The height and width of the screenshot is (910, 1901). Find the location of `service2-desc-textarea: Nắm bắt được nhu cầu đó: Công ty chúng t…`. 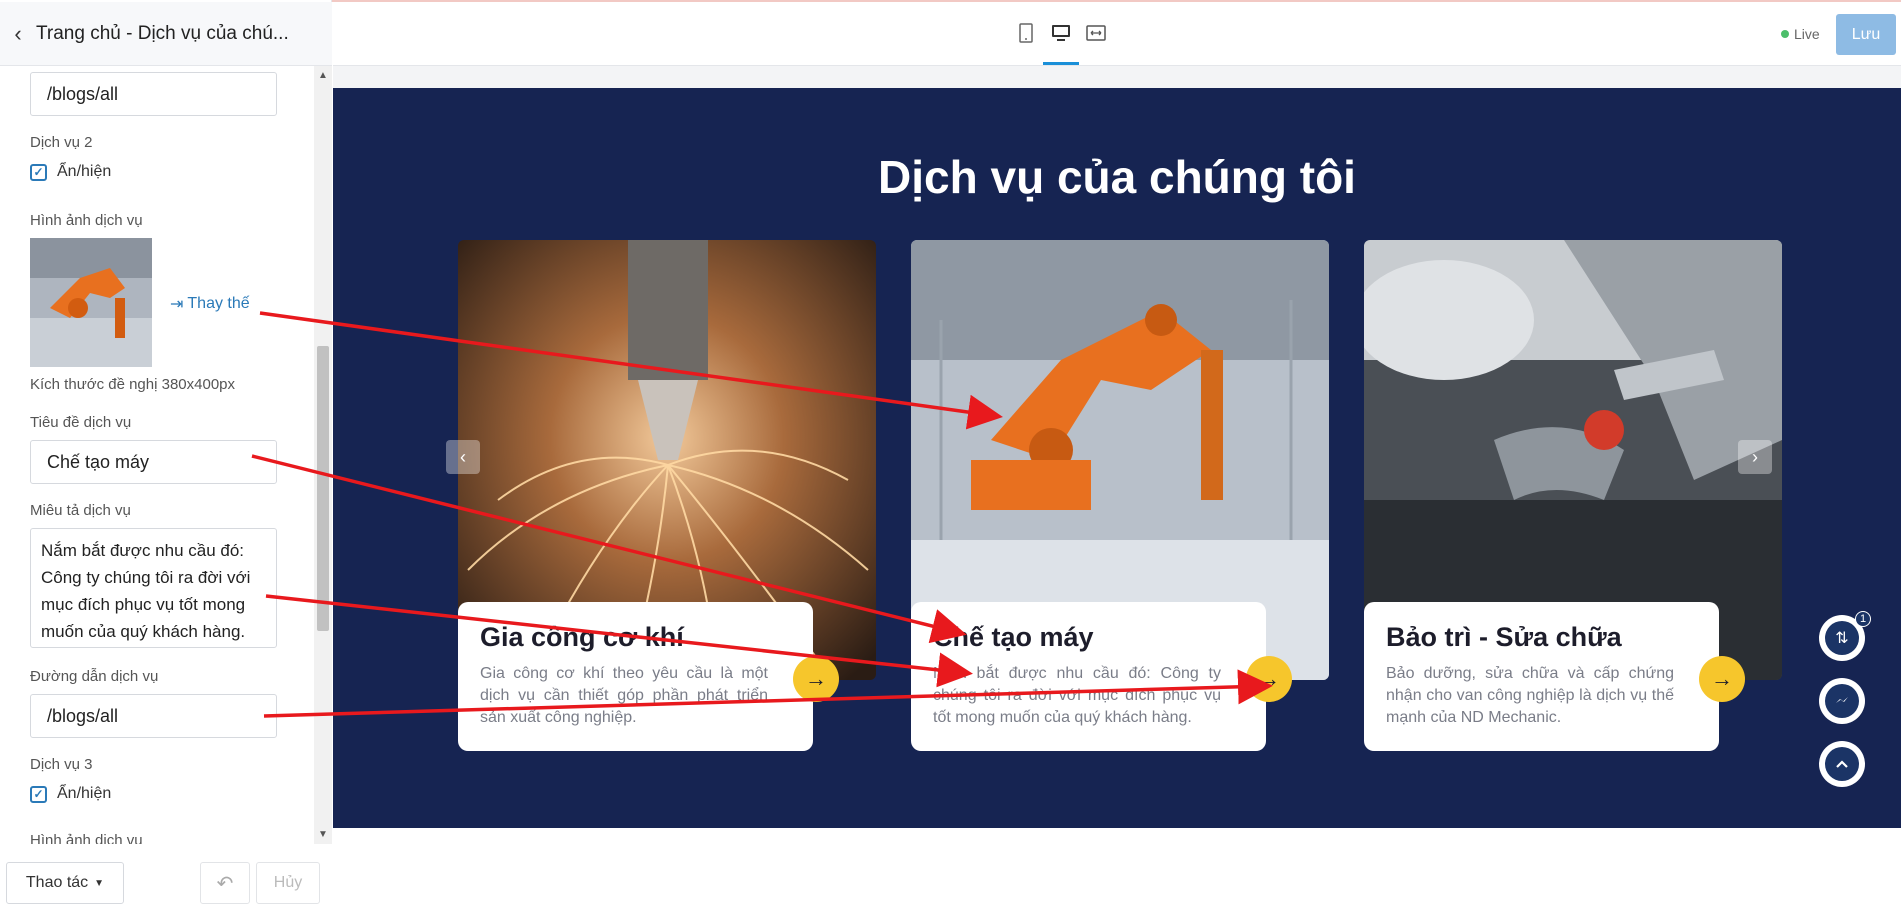

service2-desc-textarea: Nắm bắt được nhu cầu đó: Công ty chúng t… is located at coordinates (153, 588).